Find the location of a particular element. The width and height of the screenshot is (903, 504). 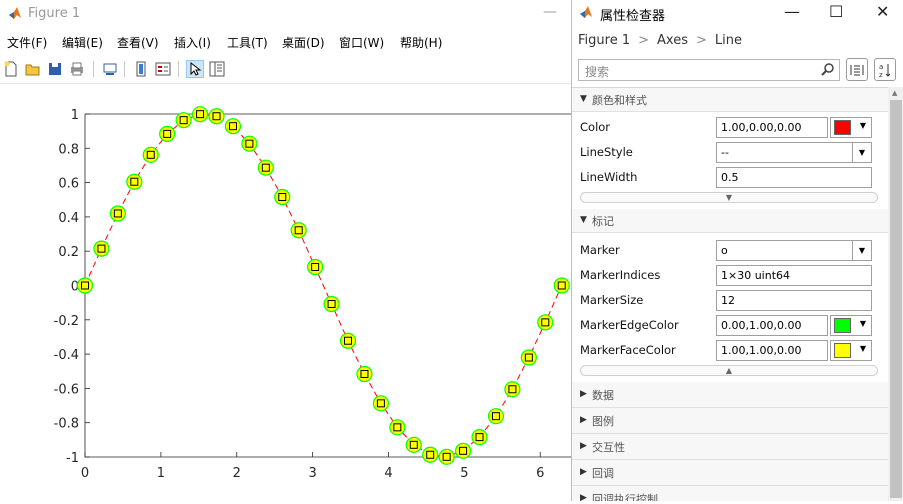

x-tick-label: 3 is located at coordinates (312, 473).